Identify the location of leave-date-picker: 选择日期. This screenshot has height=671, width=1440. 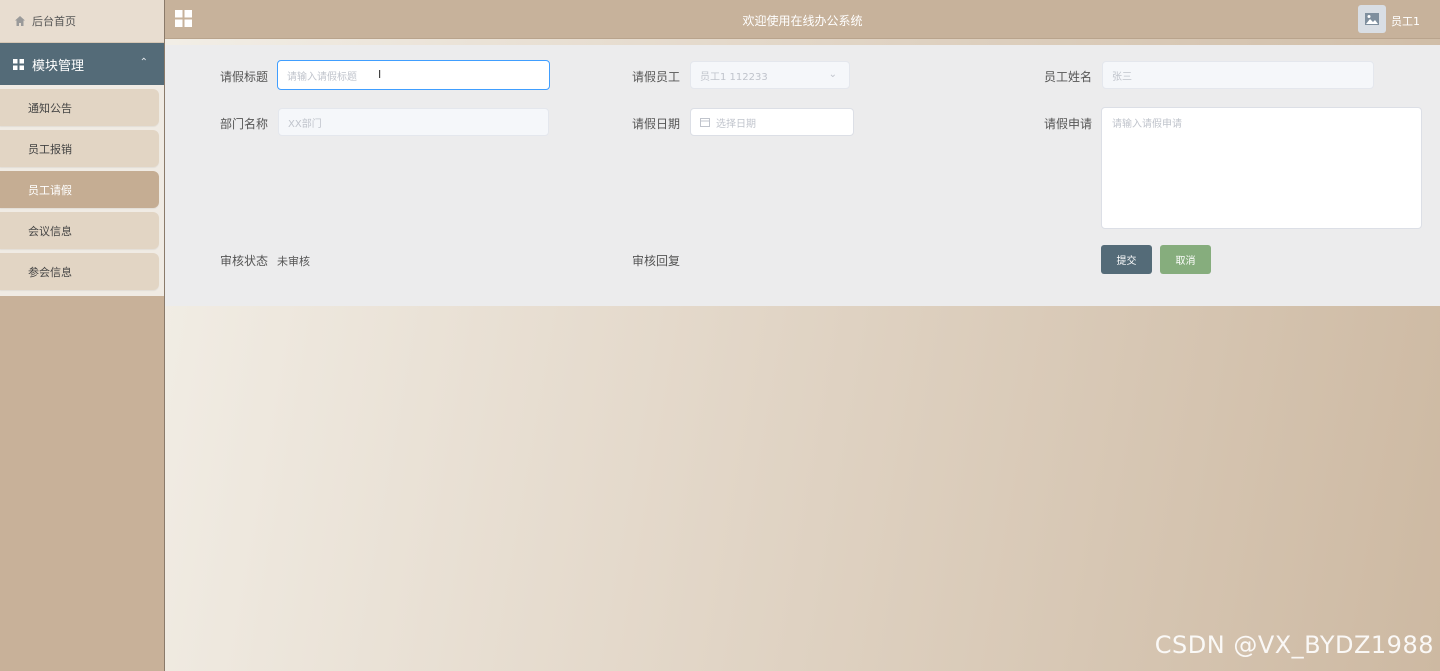
(772, 122).